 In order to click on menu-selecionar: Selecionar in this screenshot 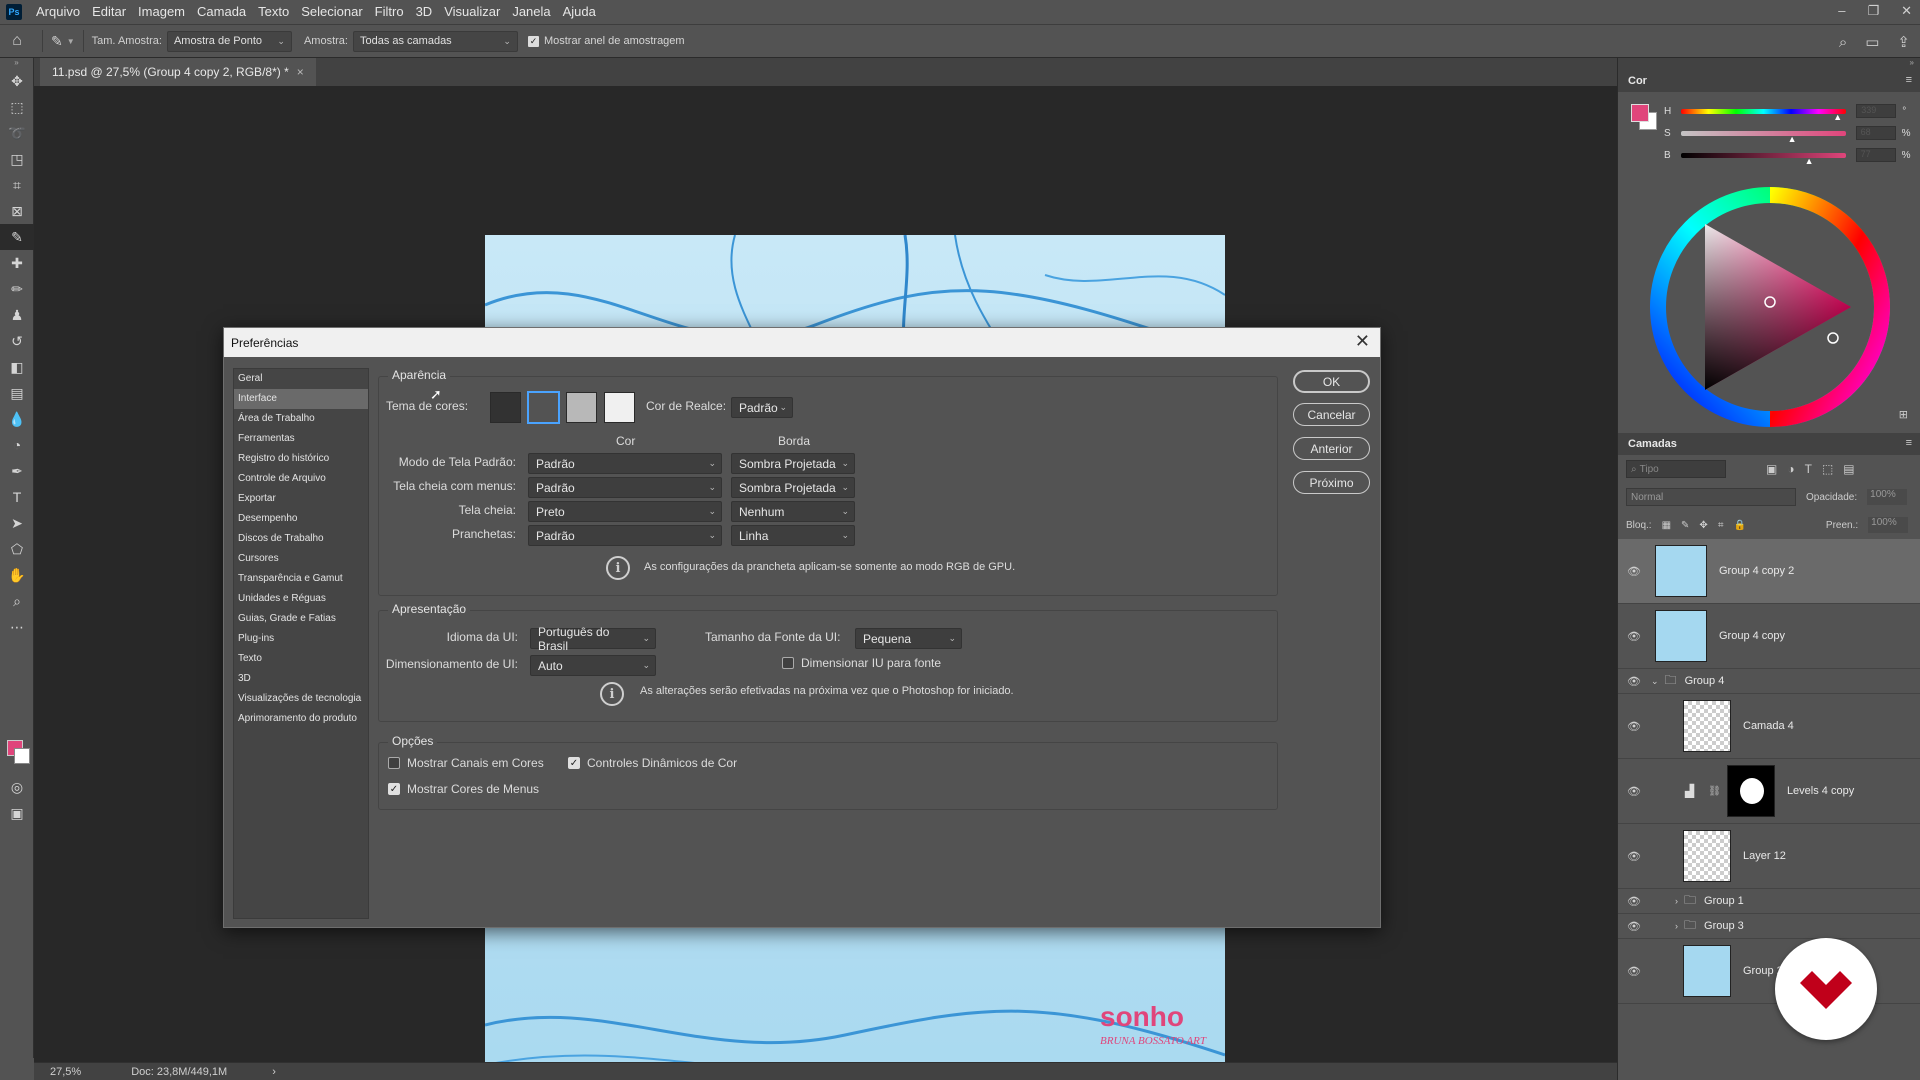, I will do `click(331, 12)`.